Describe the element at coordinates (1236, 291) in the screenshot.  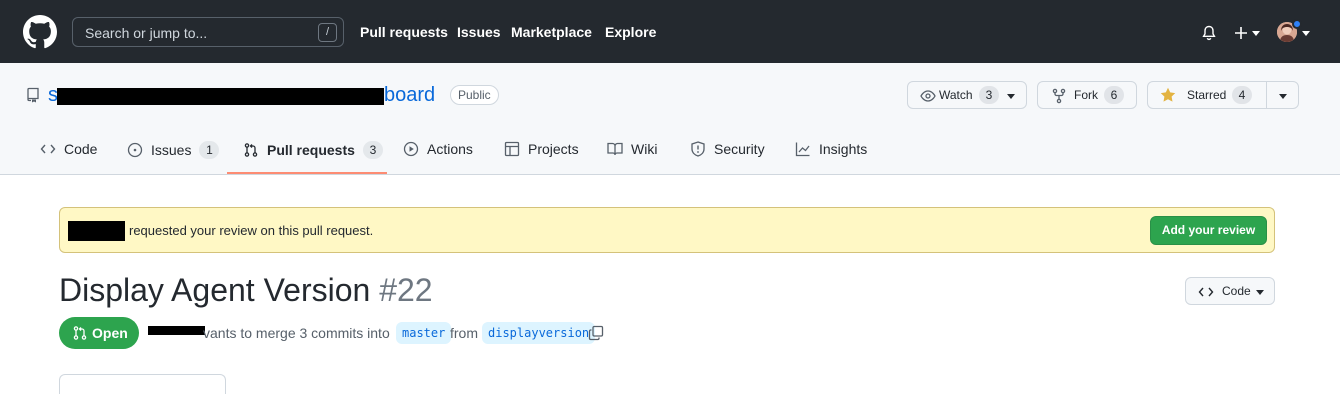
I see `code-button-label: Code` at that location.